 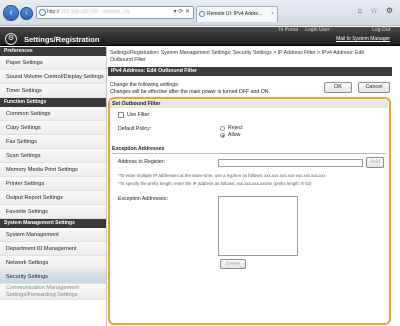 What do you see at coordinates (26, 13) in the screenshot?
I see `forward-icon: ›` at bounding box center [26, 13].